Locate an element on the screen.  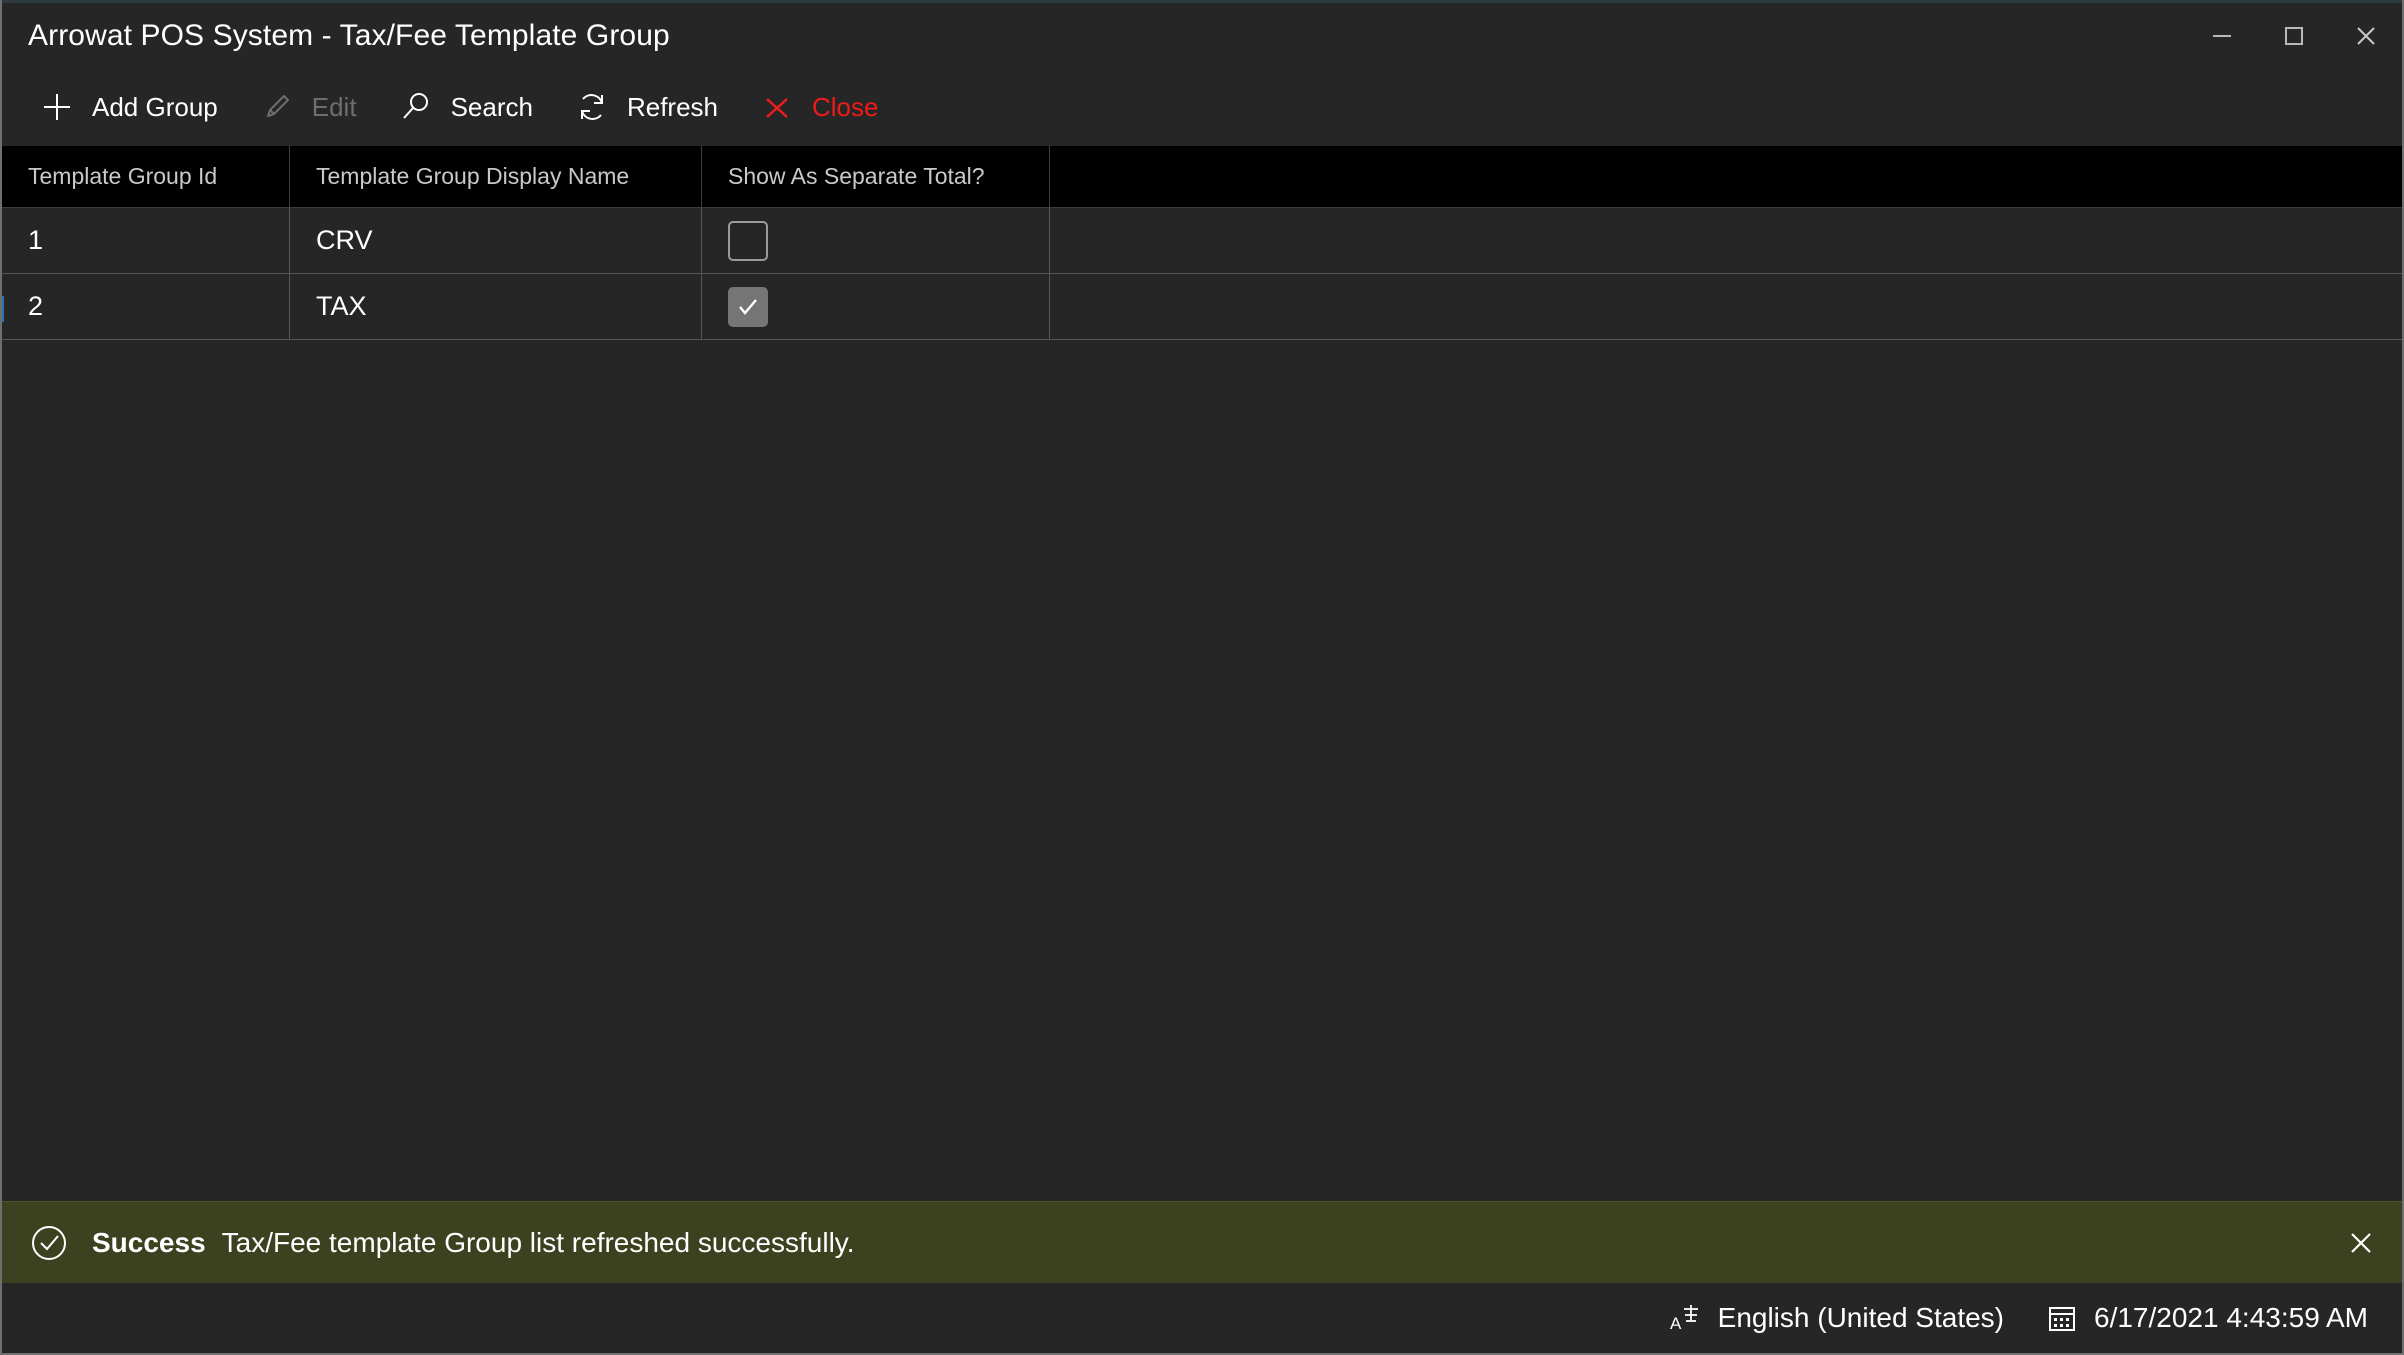
language-indicator: A English (United States) is located at coordinates (1836, 1318).